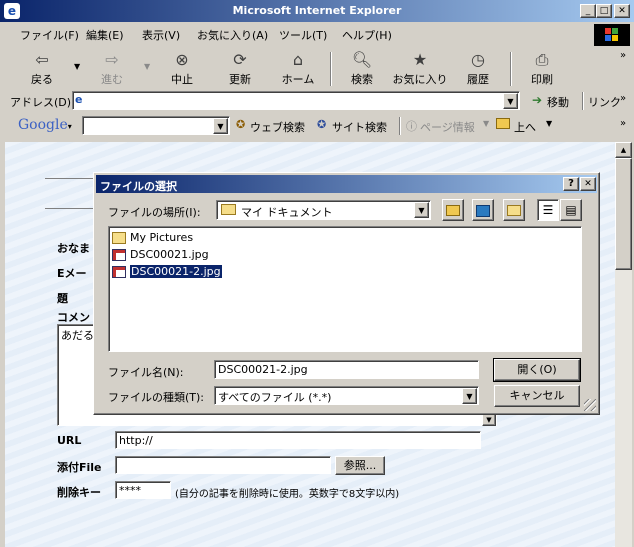 This screenshot has height=547, width=634. Describe the element at coordinates (362, 59) in the screenshot. I see `search-icon: 🔍︎` at that location.